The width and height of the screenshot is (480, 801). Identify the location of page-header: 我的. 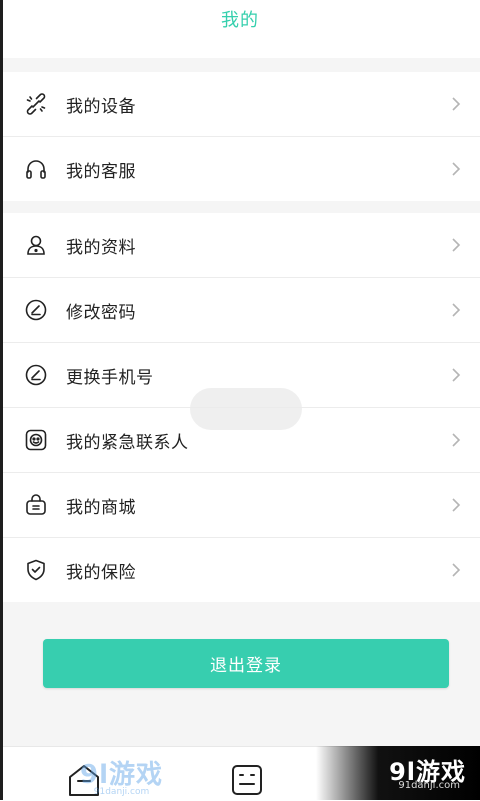
(240, 29).